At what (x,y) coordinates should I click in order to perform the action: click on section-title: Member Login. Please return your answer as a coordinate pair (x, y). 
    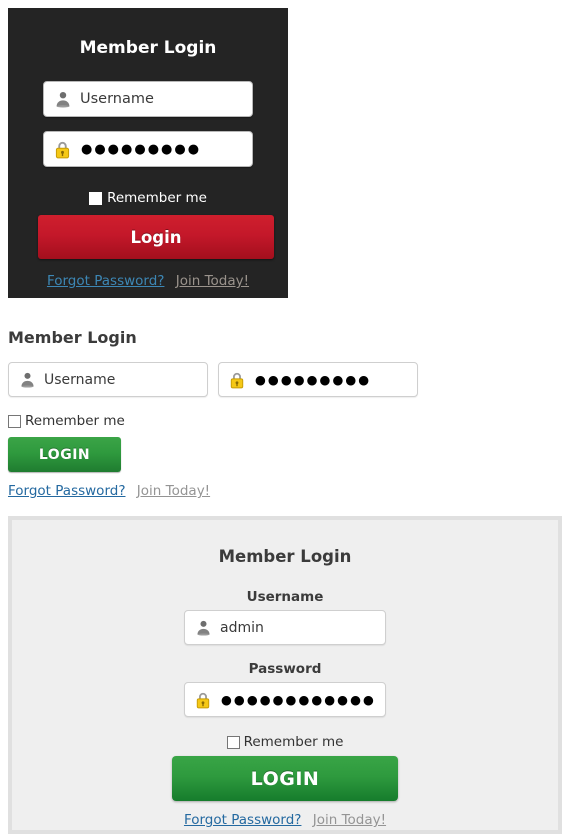
    Looking at the image, I should click on (72, 337).